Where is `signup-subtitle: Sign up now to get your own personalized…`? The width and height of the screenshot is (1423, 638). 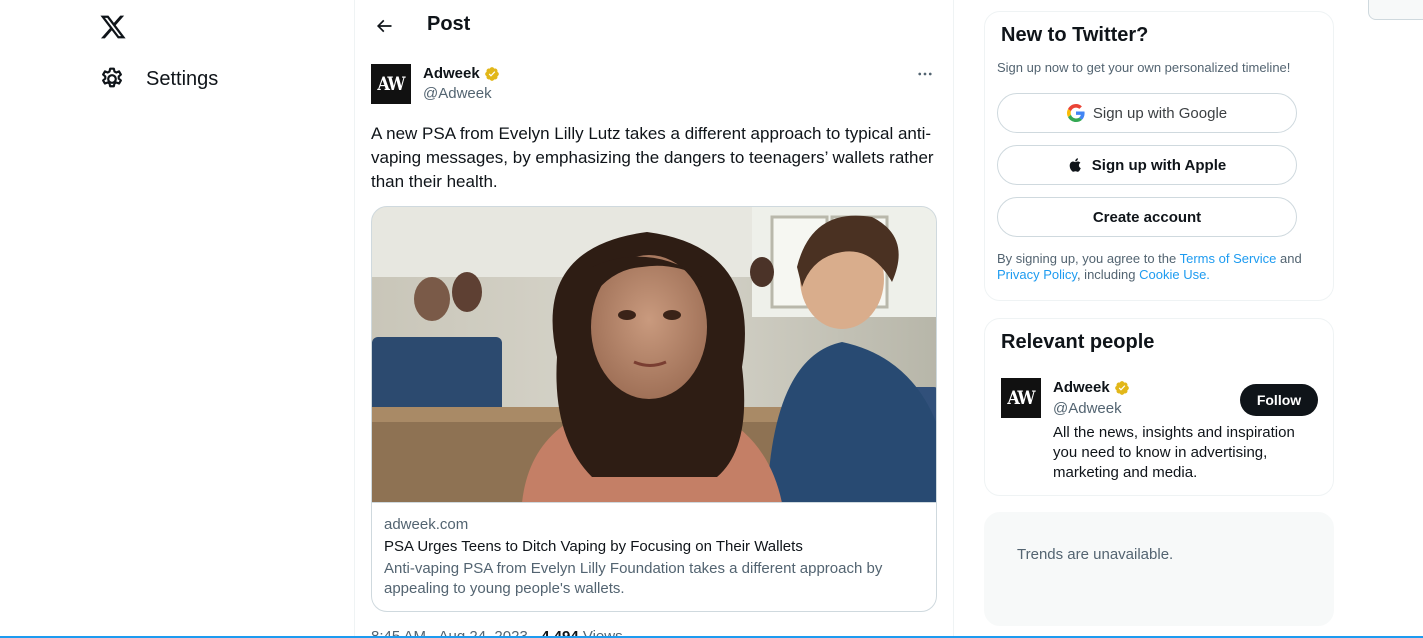 signup-subtitle: Sign up now to get your own personalized… is located at coordinates (1144, 67).